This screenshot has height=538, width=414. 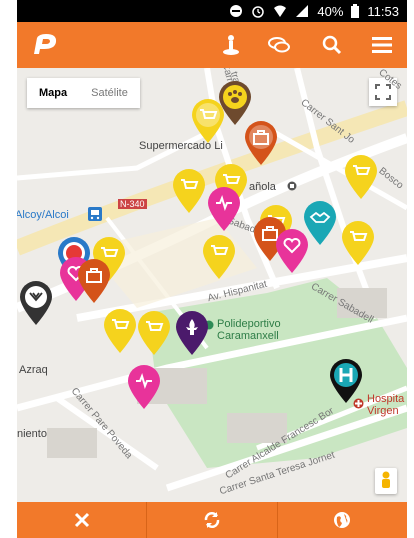 I want to click on battery-percent: 40%, so click(x=330, y=11).